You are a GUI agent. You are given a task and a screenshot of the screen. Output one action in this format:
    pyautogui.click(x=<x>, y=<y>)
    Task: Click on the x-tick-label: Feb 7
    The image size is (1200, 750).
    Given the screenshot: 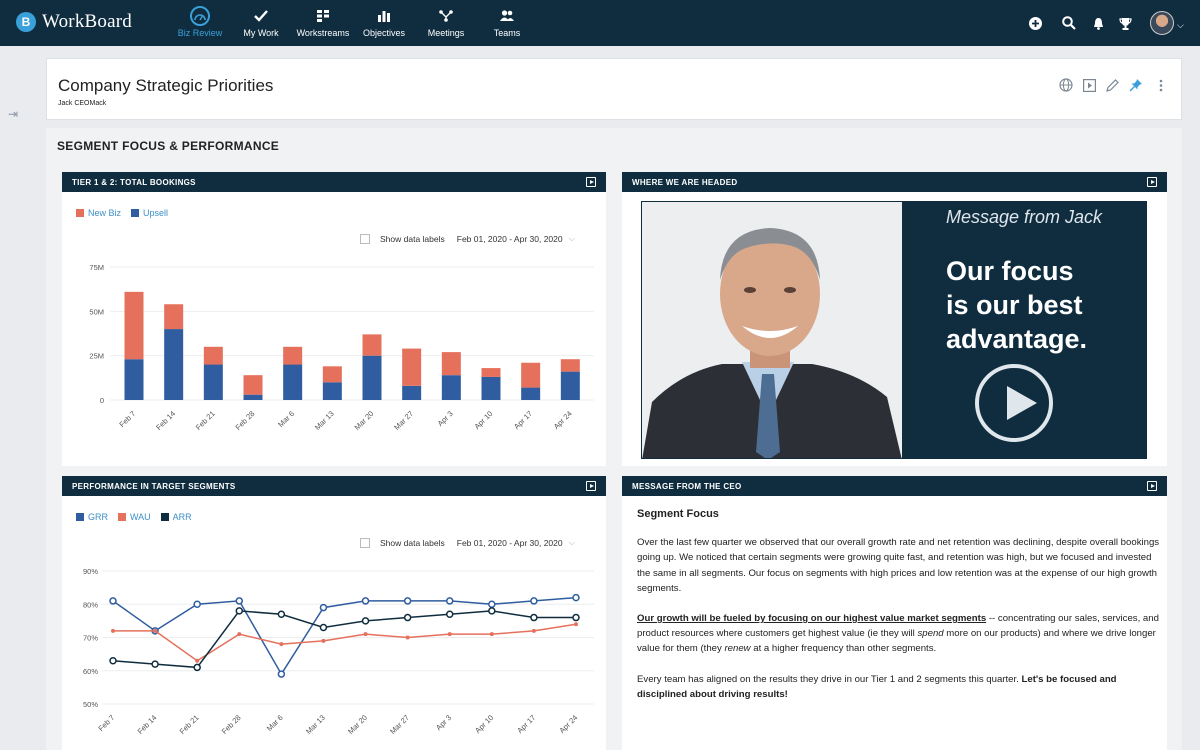 What is the action you would take?
    pyautogui.click(x=127, y=419)
    